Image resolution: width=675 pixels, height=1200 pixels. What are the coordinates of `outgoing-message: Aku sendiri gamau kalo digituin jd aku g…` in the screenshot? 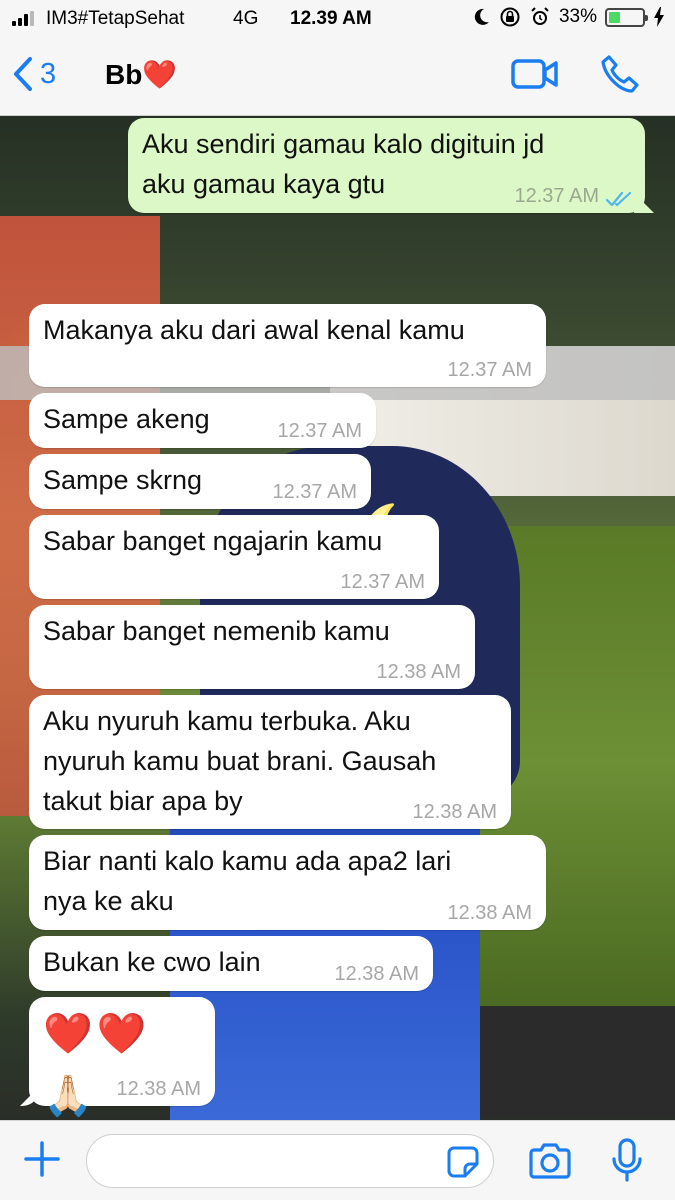 It's located at (386, 165).